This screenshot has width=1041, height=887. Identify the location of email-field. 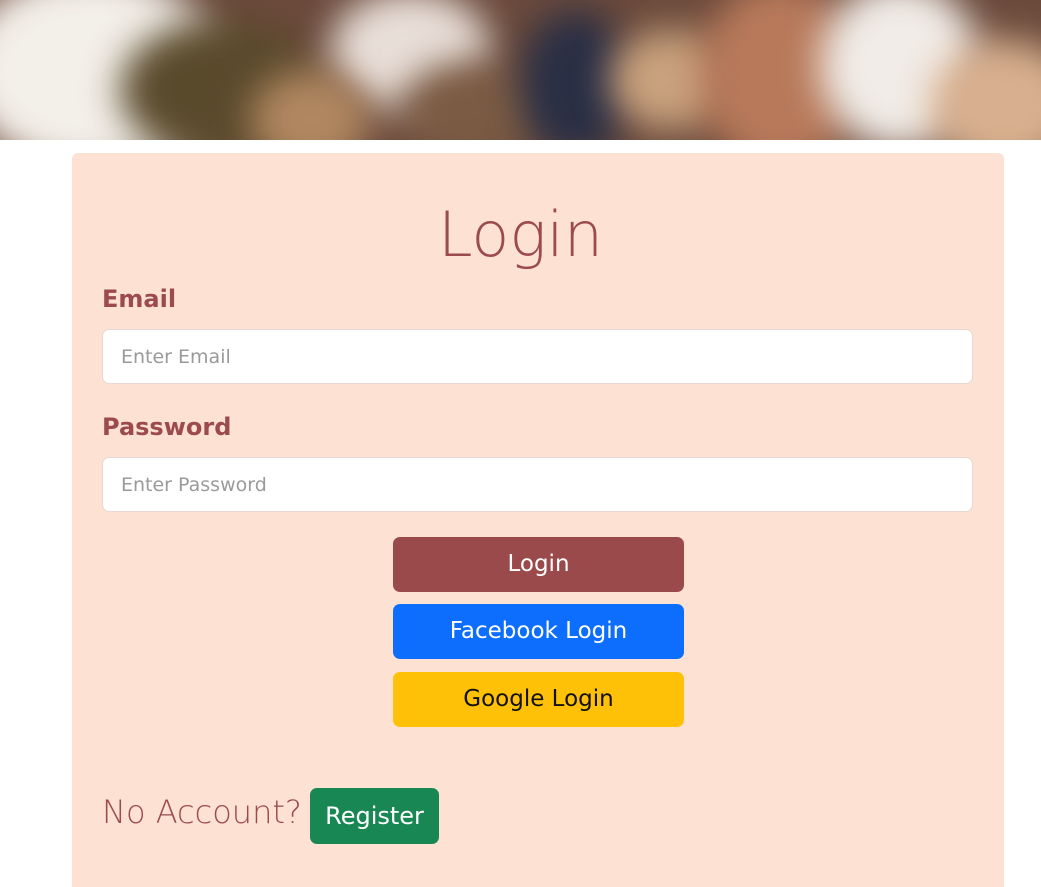
(537, 356).